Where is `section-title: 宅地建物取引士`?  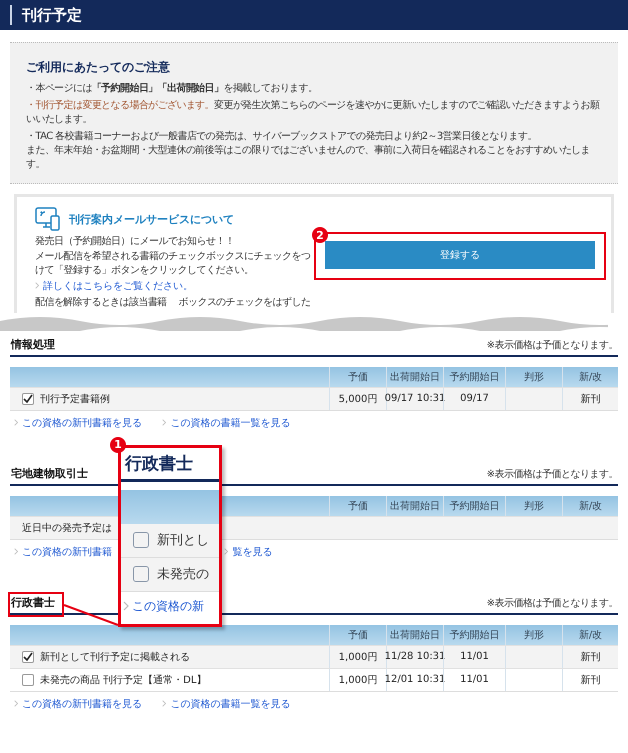
section-title: 宅地建物取引士 is located at coordinates (49, 473).